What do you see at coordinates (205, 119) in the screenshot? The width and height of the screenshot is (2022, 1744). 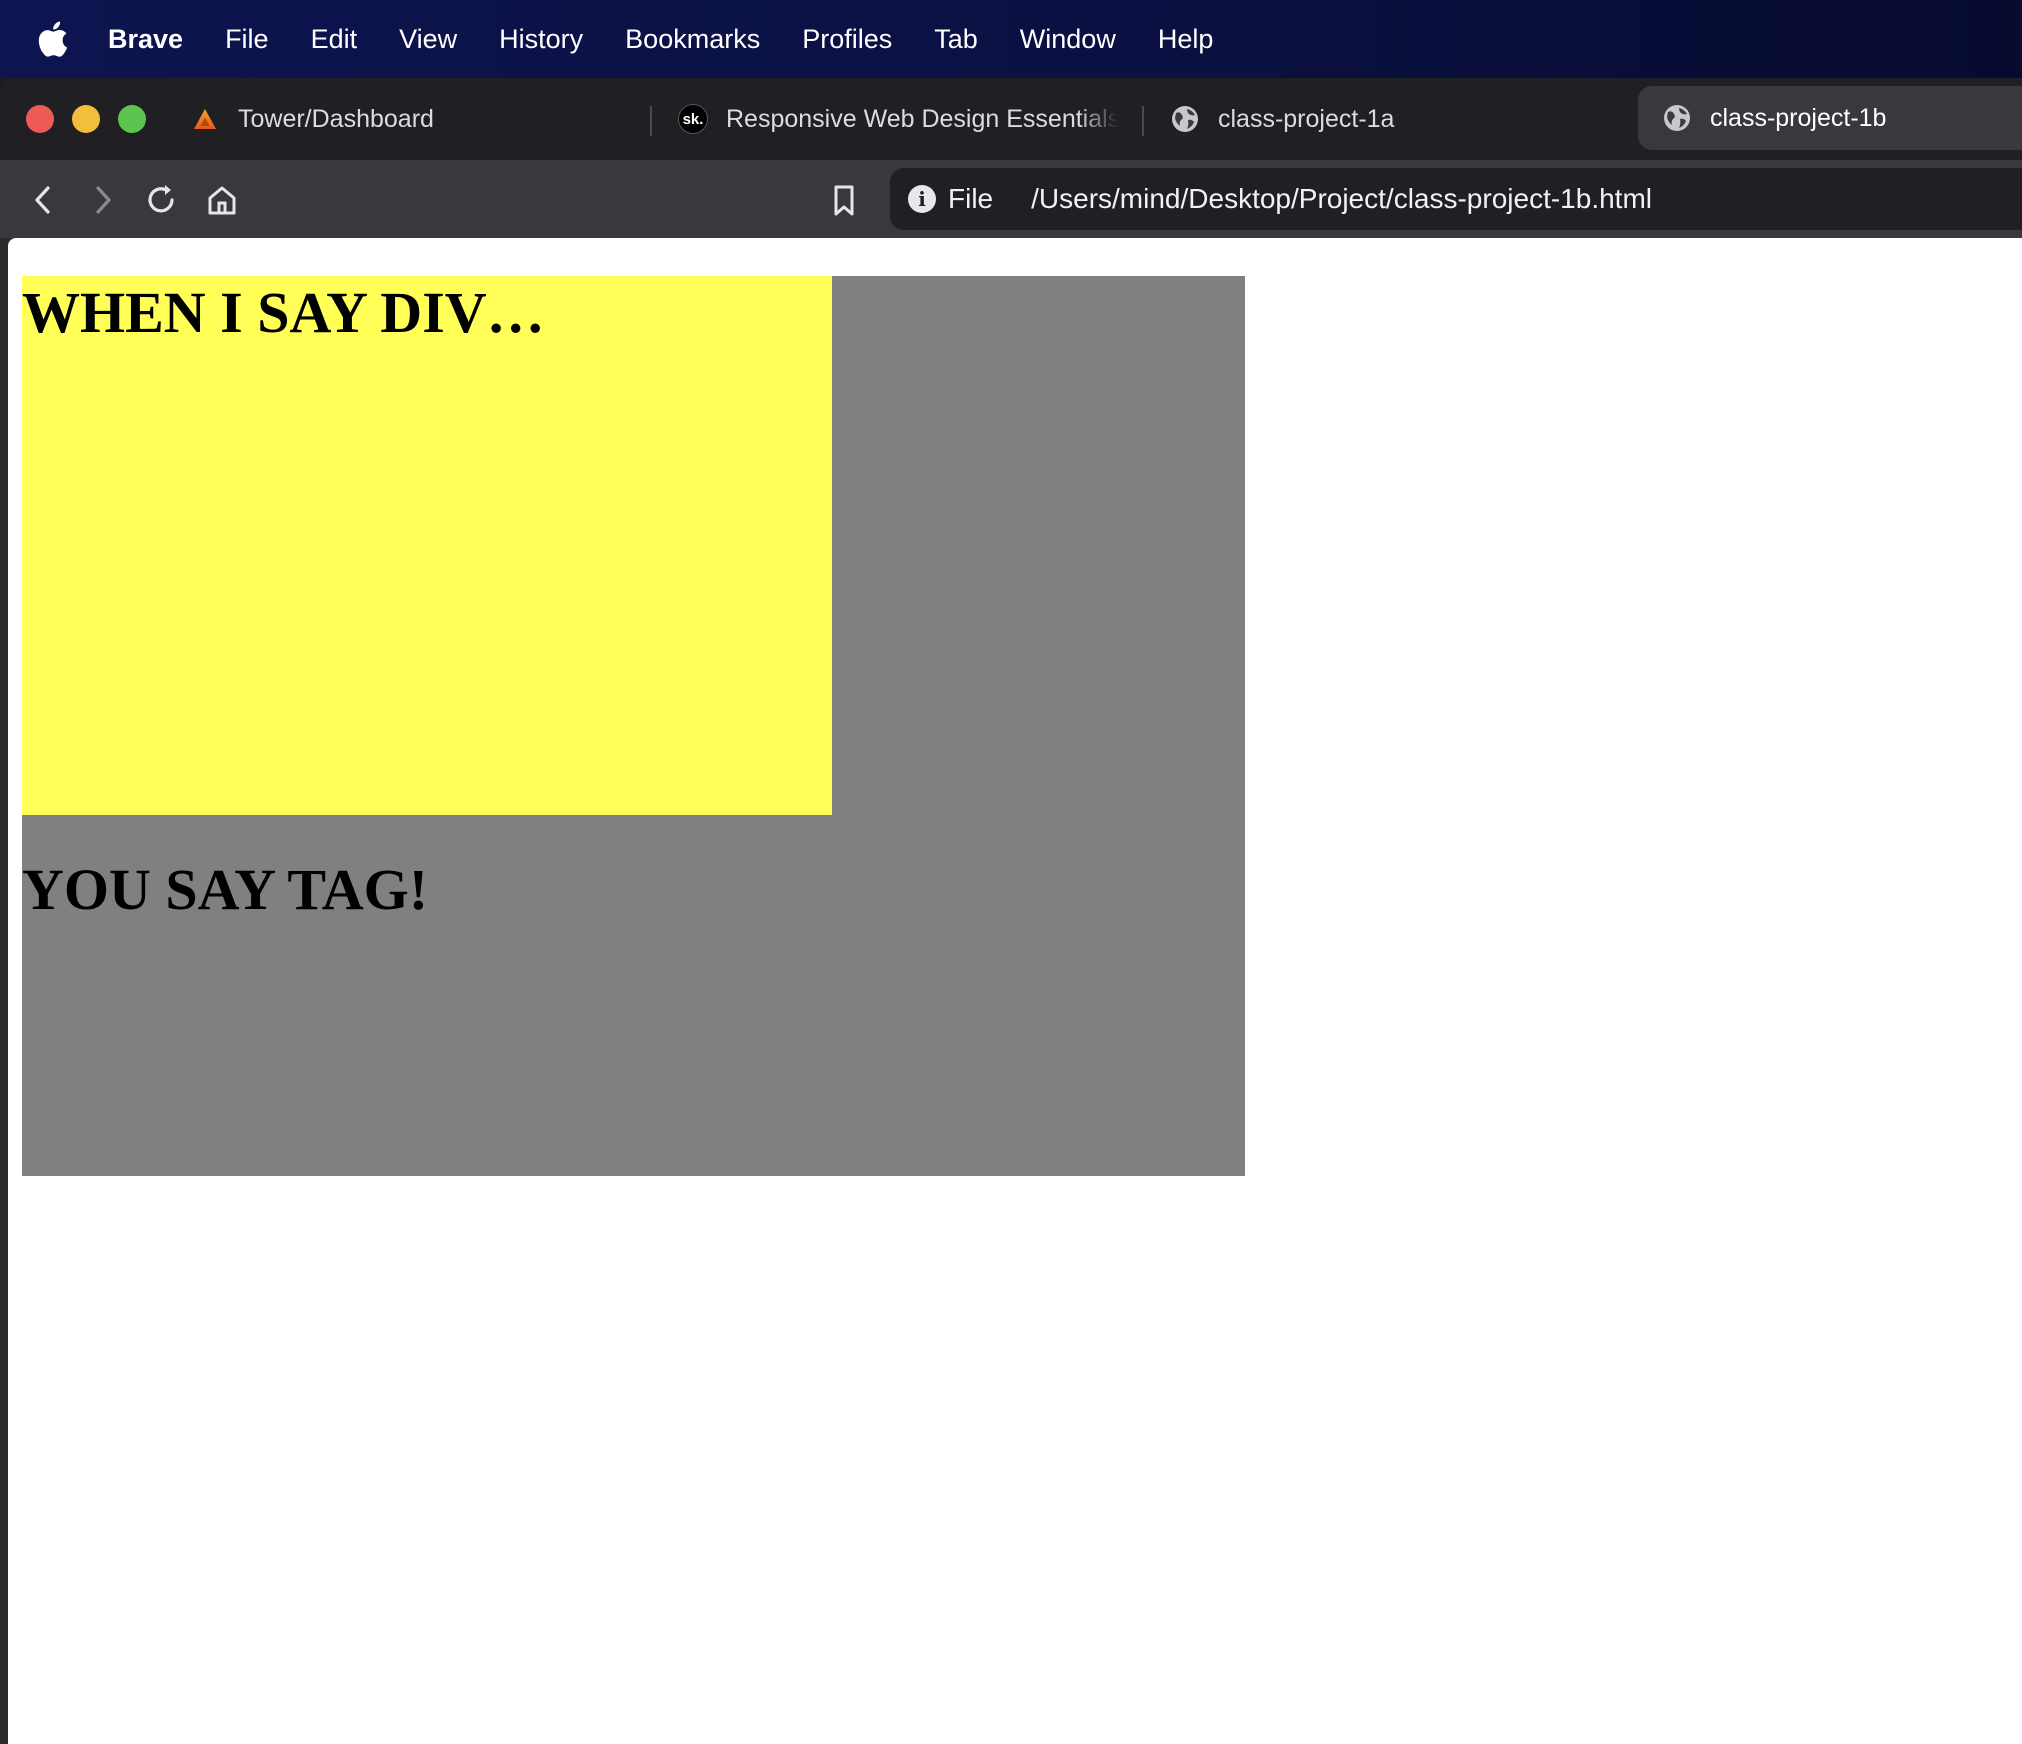 I see `brave-icon` at bounding box center [205, 119].